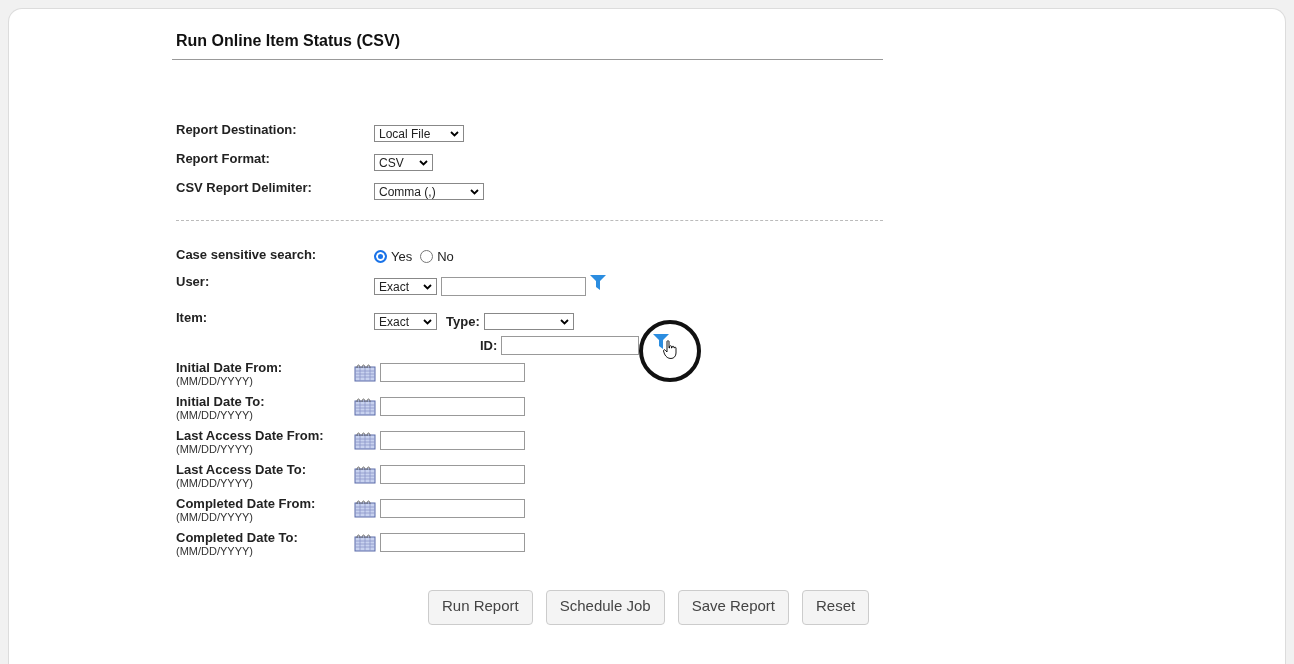 This screenshot has height=664, width=1294. What do you see at coordinates (528, 321) in the screenshot?
I see `dropdown` at bounding box center [528, 321].